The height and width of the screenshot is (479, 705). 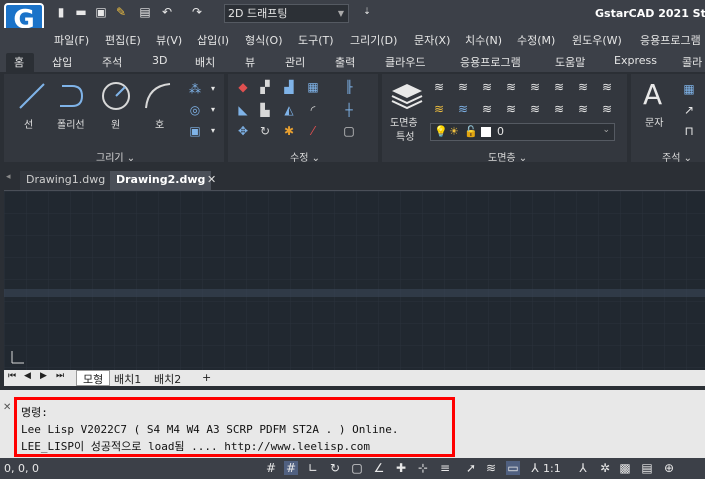 What do you see at coordinates (404, 121) in the screenshot?
I see `layer-properties-line1: 도면층` at bounding box center [404, 121].